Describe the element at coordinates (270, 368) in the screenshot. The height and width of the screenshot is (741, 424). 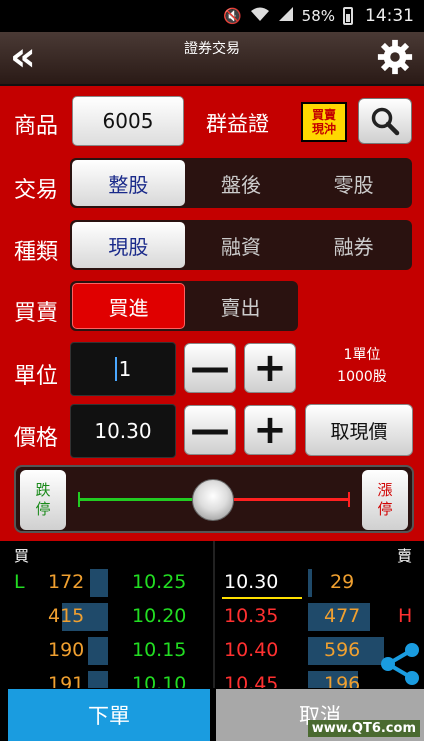
I see `unit-plus-button: +` at that location.